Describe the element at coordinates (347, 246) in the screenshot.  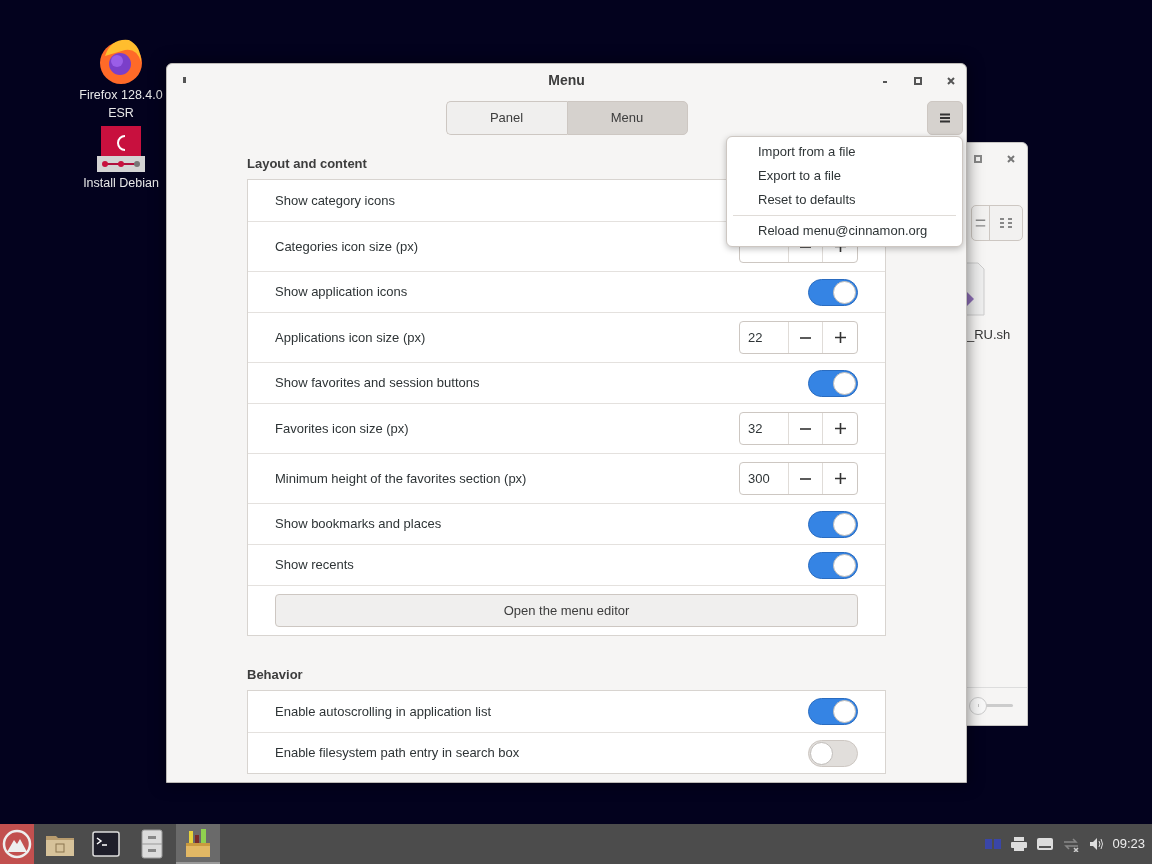
I see `setting-label: Categories icon size (px)` at that location.